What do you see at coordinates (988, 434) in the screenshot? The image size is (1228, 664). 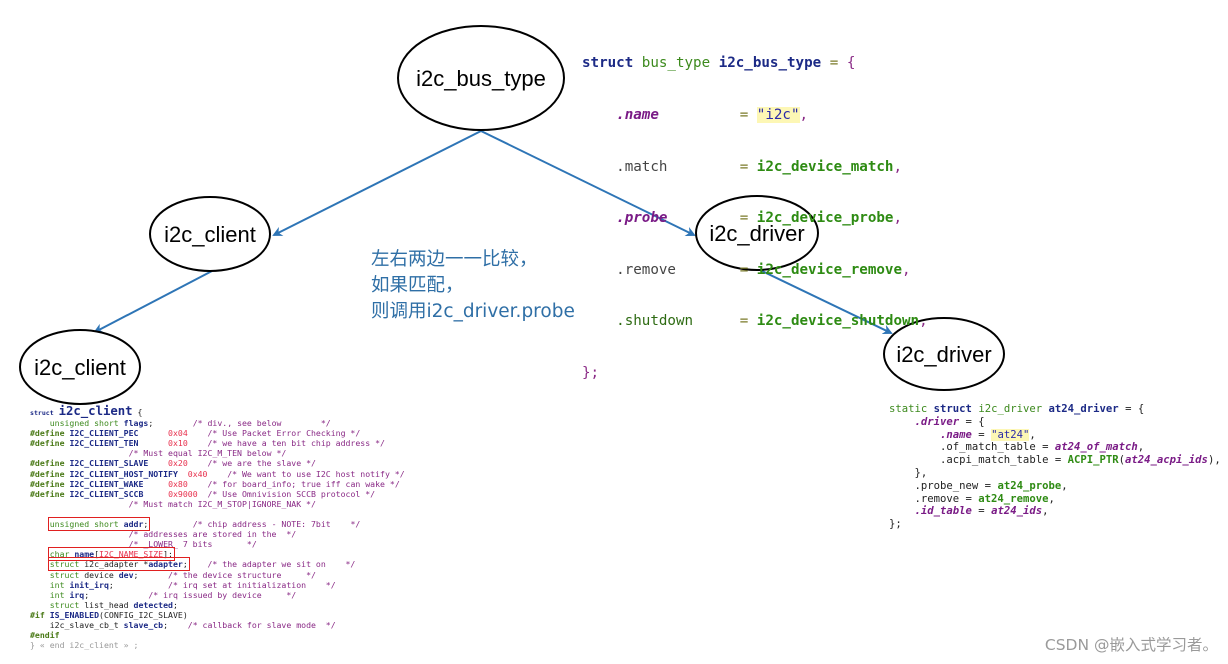 I see `code-line: .name = "at24",` at bounding box center [988, 434].